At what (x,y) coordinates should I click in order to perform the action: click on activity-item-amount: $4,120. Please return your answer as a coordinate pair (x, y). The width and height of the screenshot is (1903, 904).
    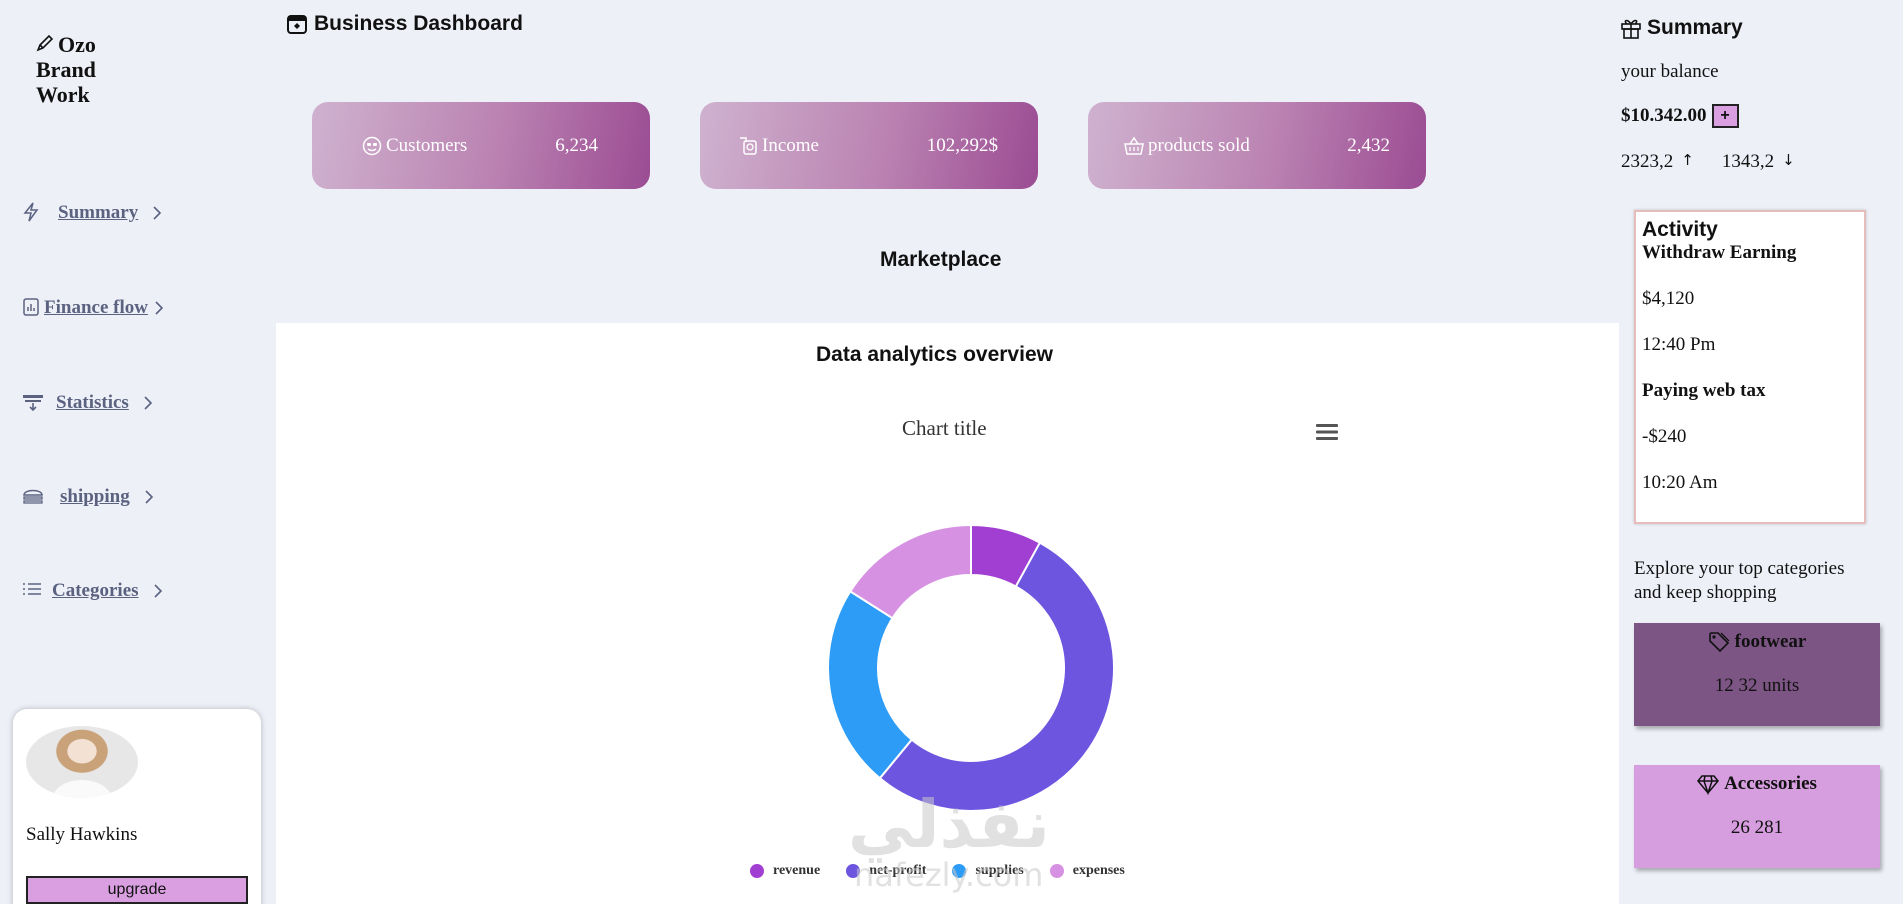
    Looking at the image, I should click on (1668, 298).